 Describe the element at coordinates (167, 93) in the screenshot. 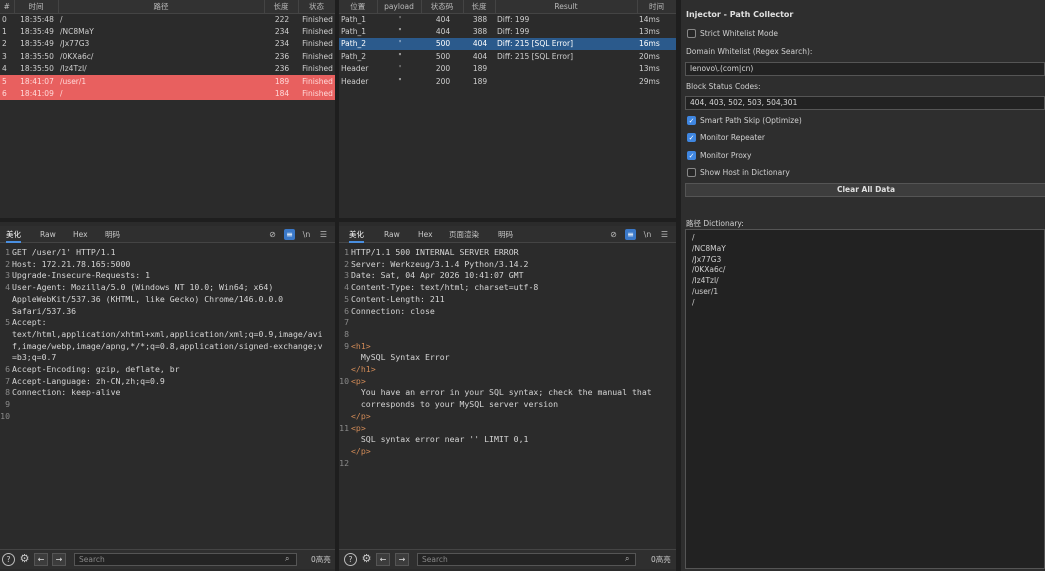

I see `table-row: 6 18:41:09/184 Finished` at that location.